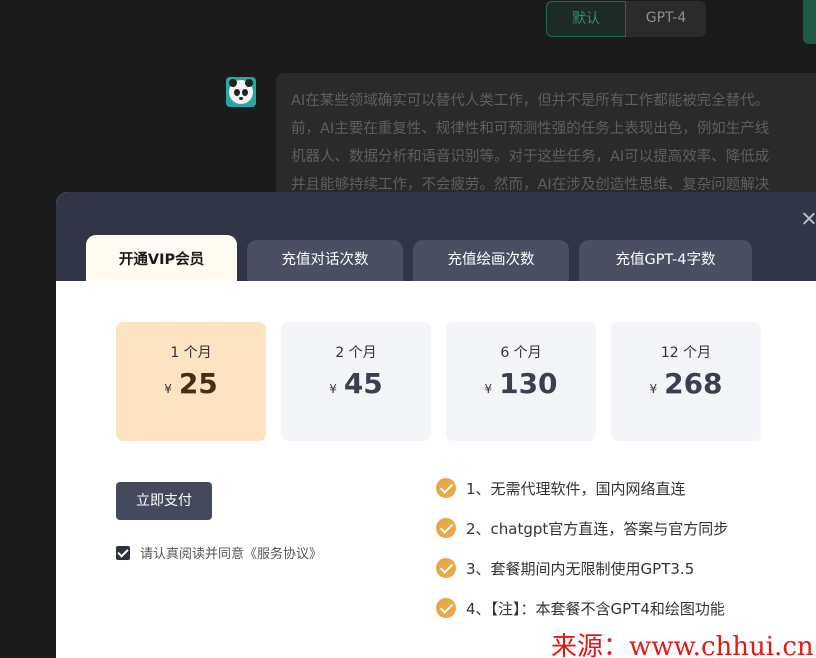  Describe the element at coordinates (597, 528) in the screenshot. I see `feature-text: 2、chatgpt官方直连，答案与官方同步` at that location.